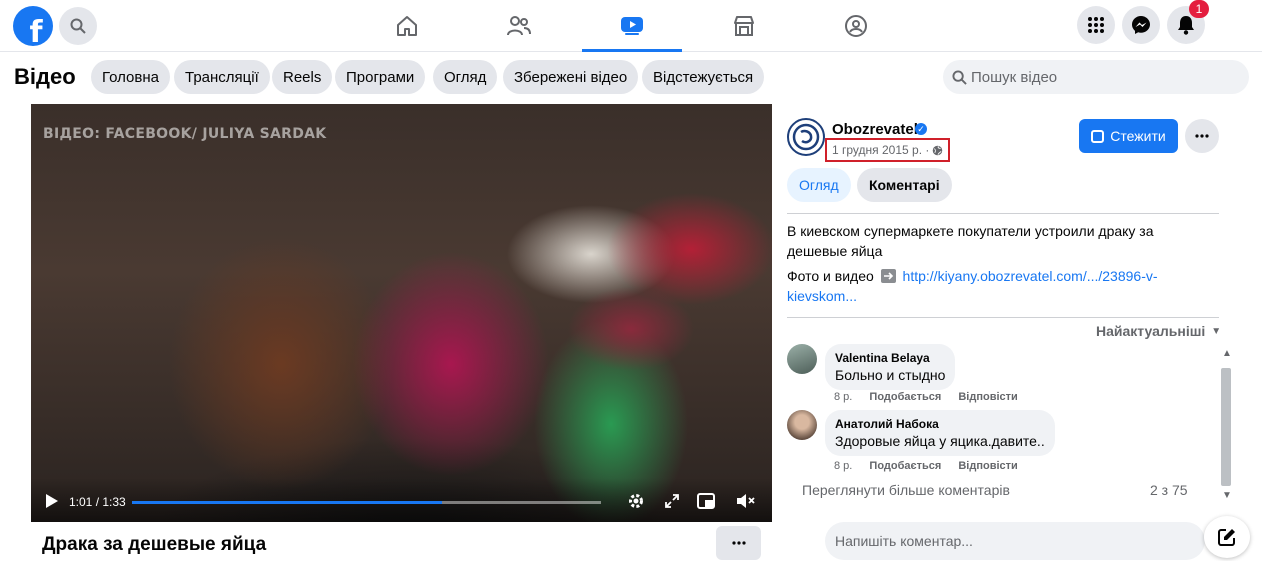  What do you see at coordinates (465, 77) in the screenshot?
I see `chip-explore: Огляд` at bounding box center [465, 77].